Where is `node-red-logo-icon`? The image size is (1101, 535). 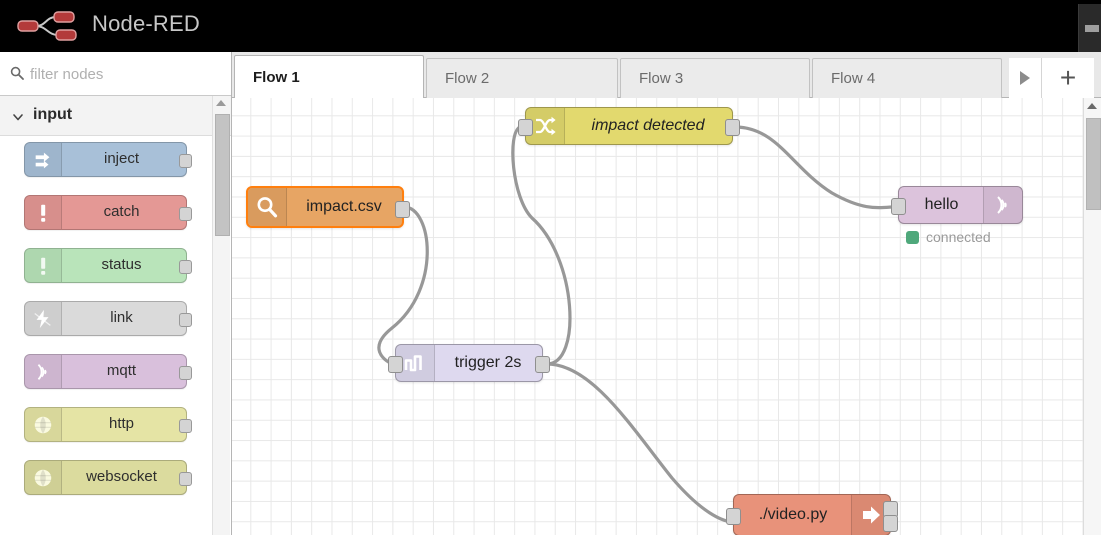 node-red-logo-icon is located at coordinates (51, 26).